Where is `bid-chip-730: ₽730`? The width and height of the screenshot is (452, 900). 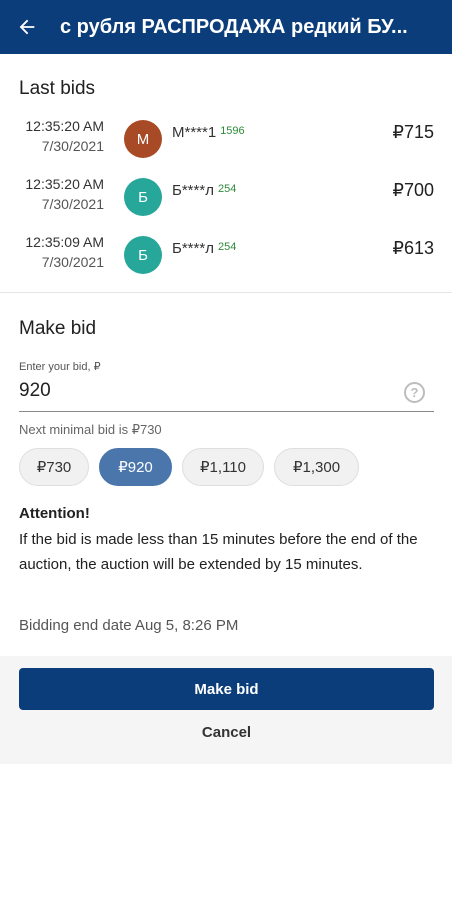
bid-chip-730: ₽730 is located at coordinates (54, 467).